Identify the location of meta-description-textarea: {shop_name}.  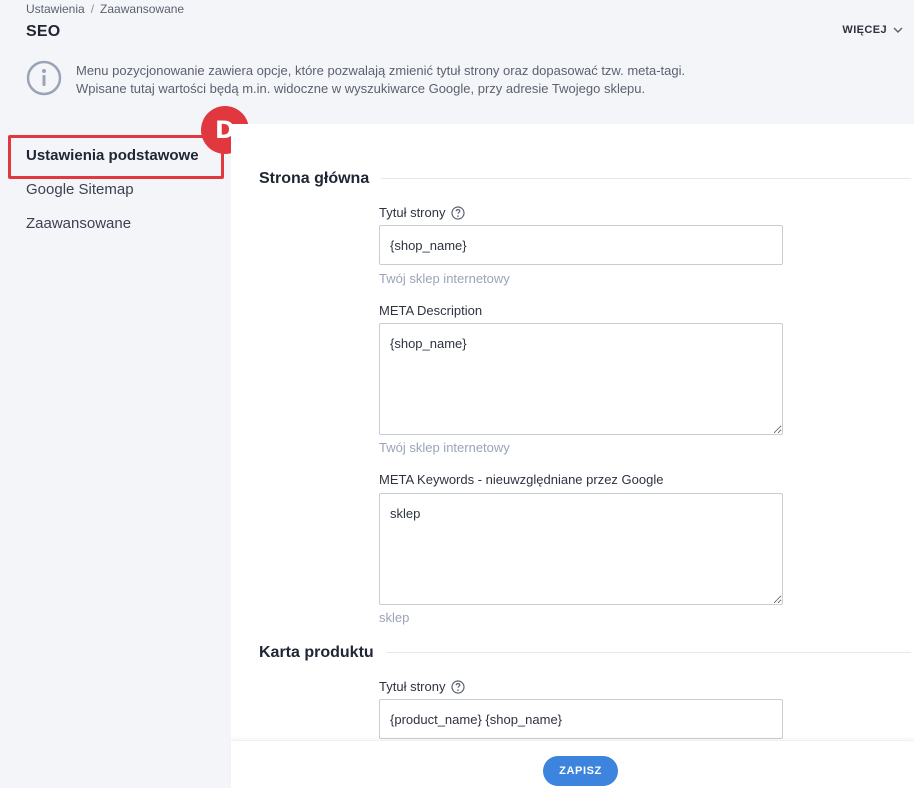
(581, 379).